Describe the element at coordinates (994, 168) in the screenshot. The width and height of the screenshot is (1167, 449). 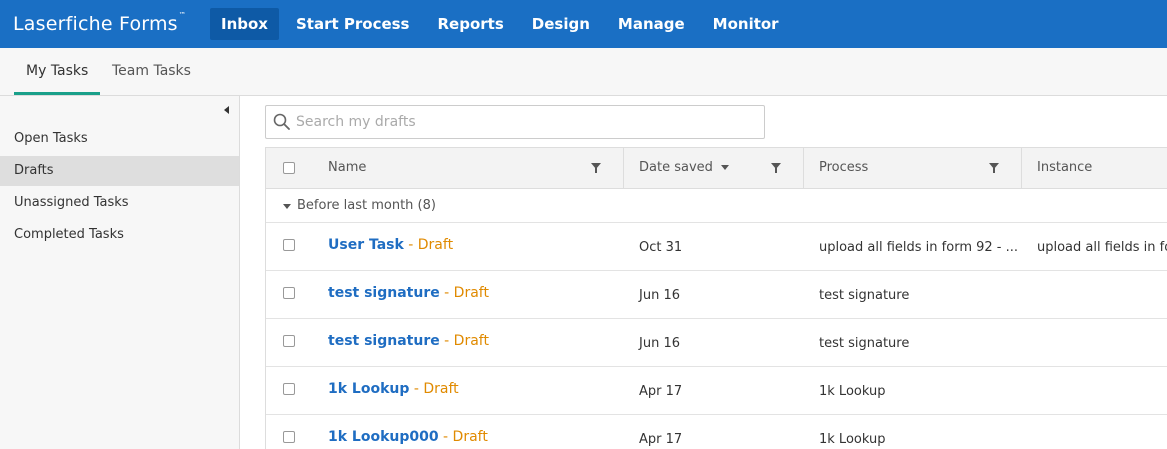
I see `process-filter-icon` at that location.